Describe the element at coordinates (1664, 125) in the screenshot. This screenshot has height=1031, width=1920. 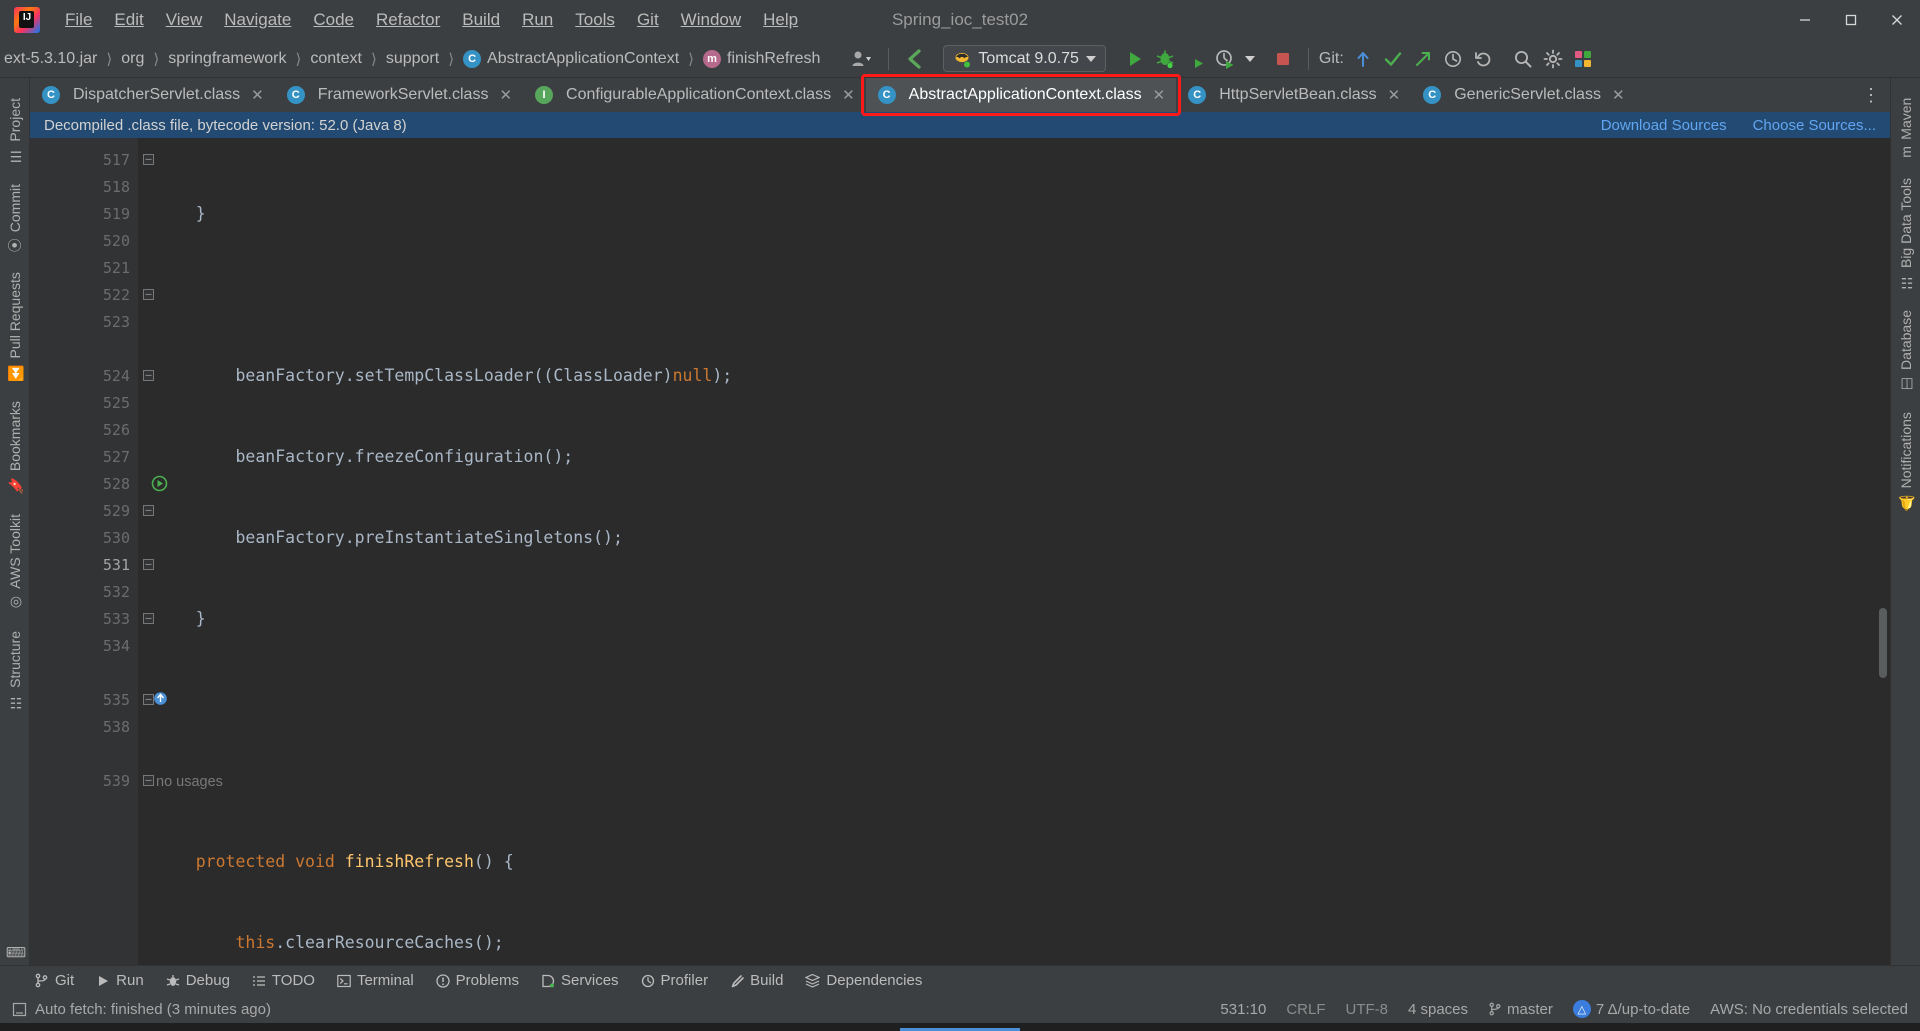
I see `download-sources-link: Download Sources` at that location.